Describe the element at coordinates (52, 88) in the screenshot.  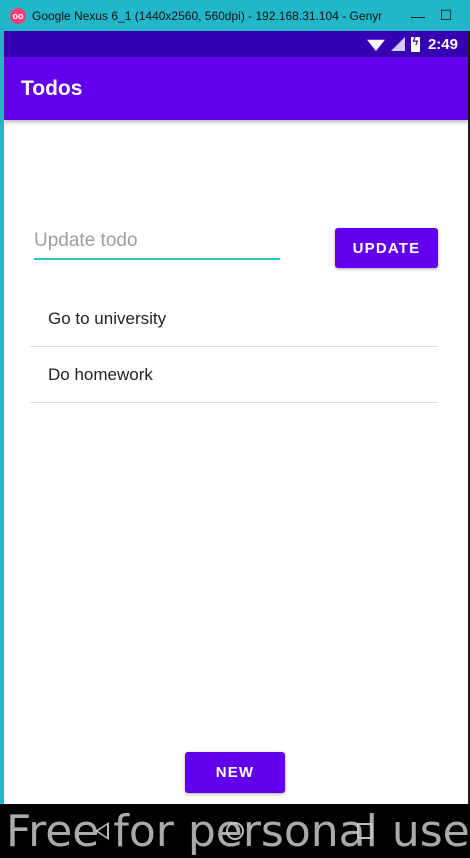
I see `toolbar-title: Todos` at that location.